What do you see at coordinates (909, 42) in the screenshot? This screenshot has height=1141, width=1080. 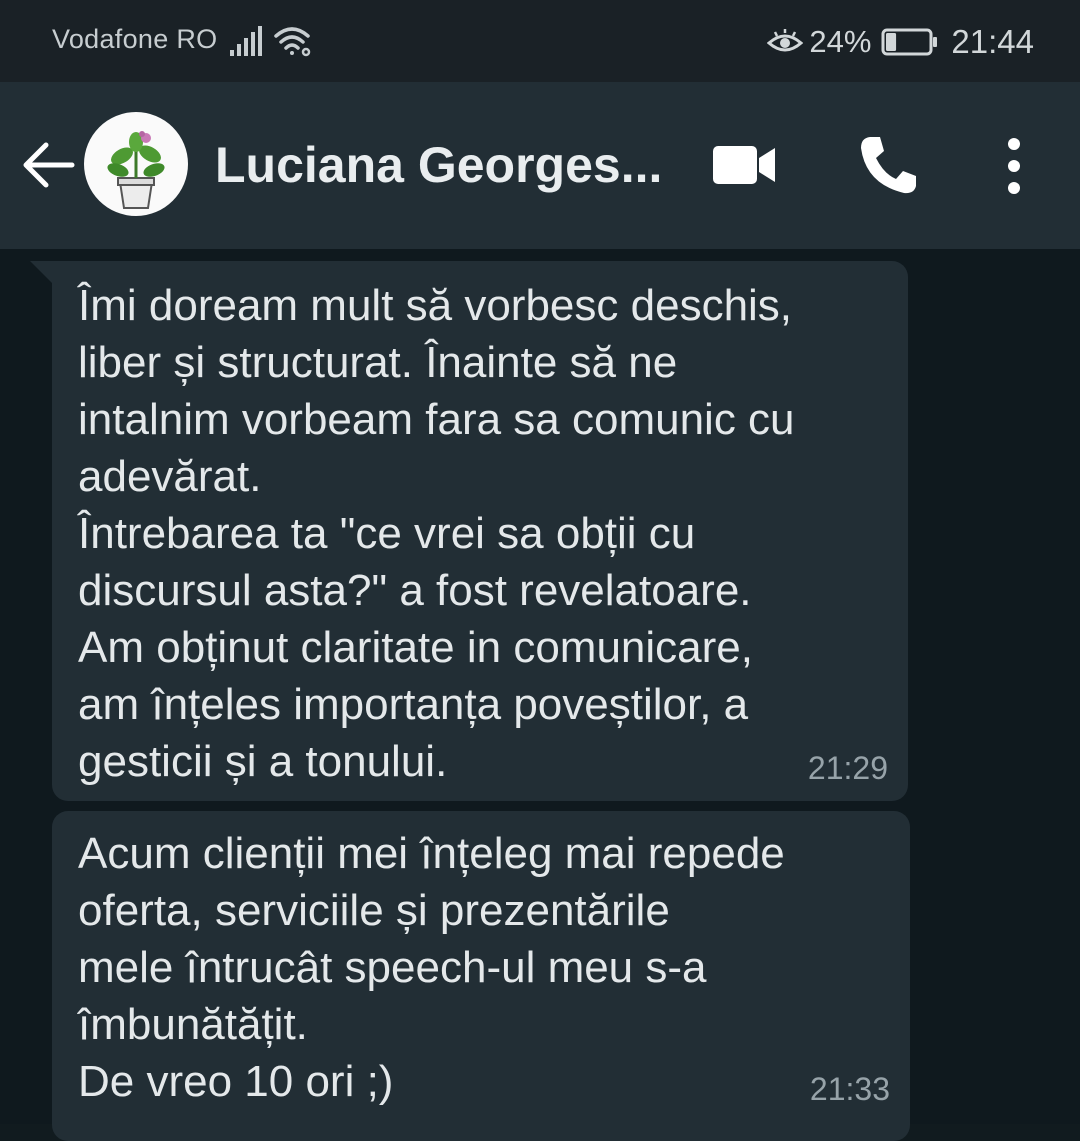 I see `battery-icon` at bounding box center [909, 42].